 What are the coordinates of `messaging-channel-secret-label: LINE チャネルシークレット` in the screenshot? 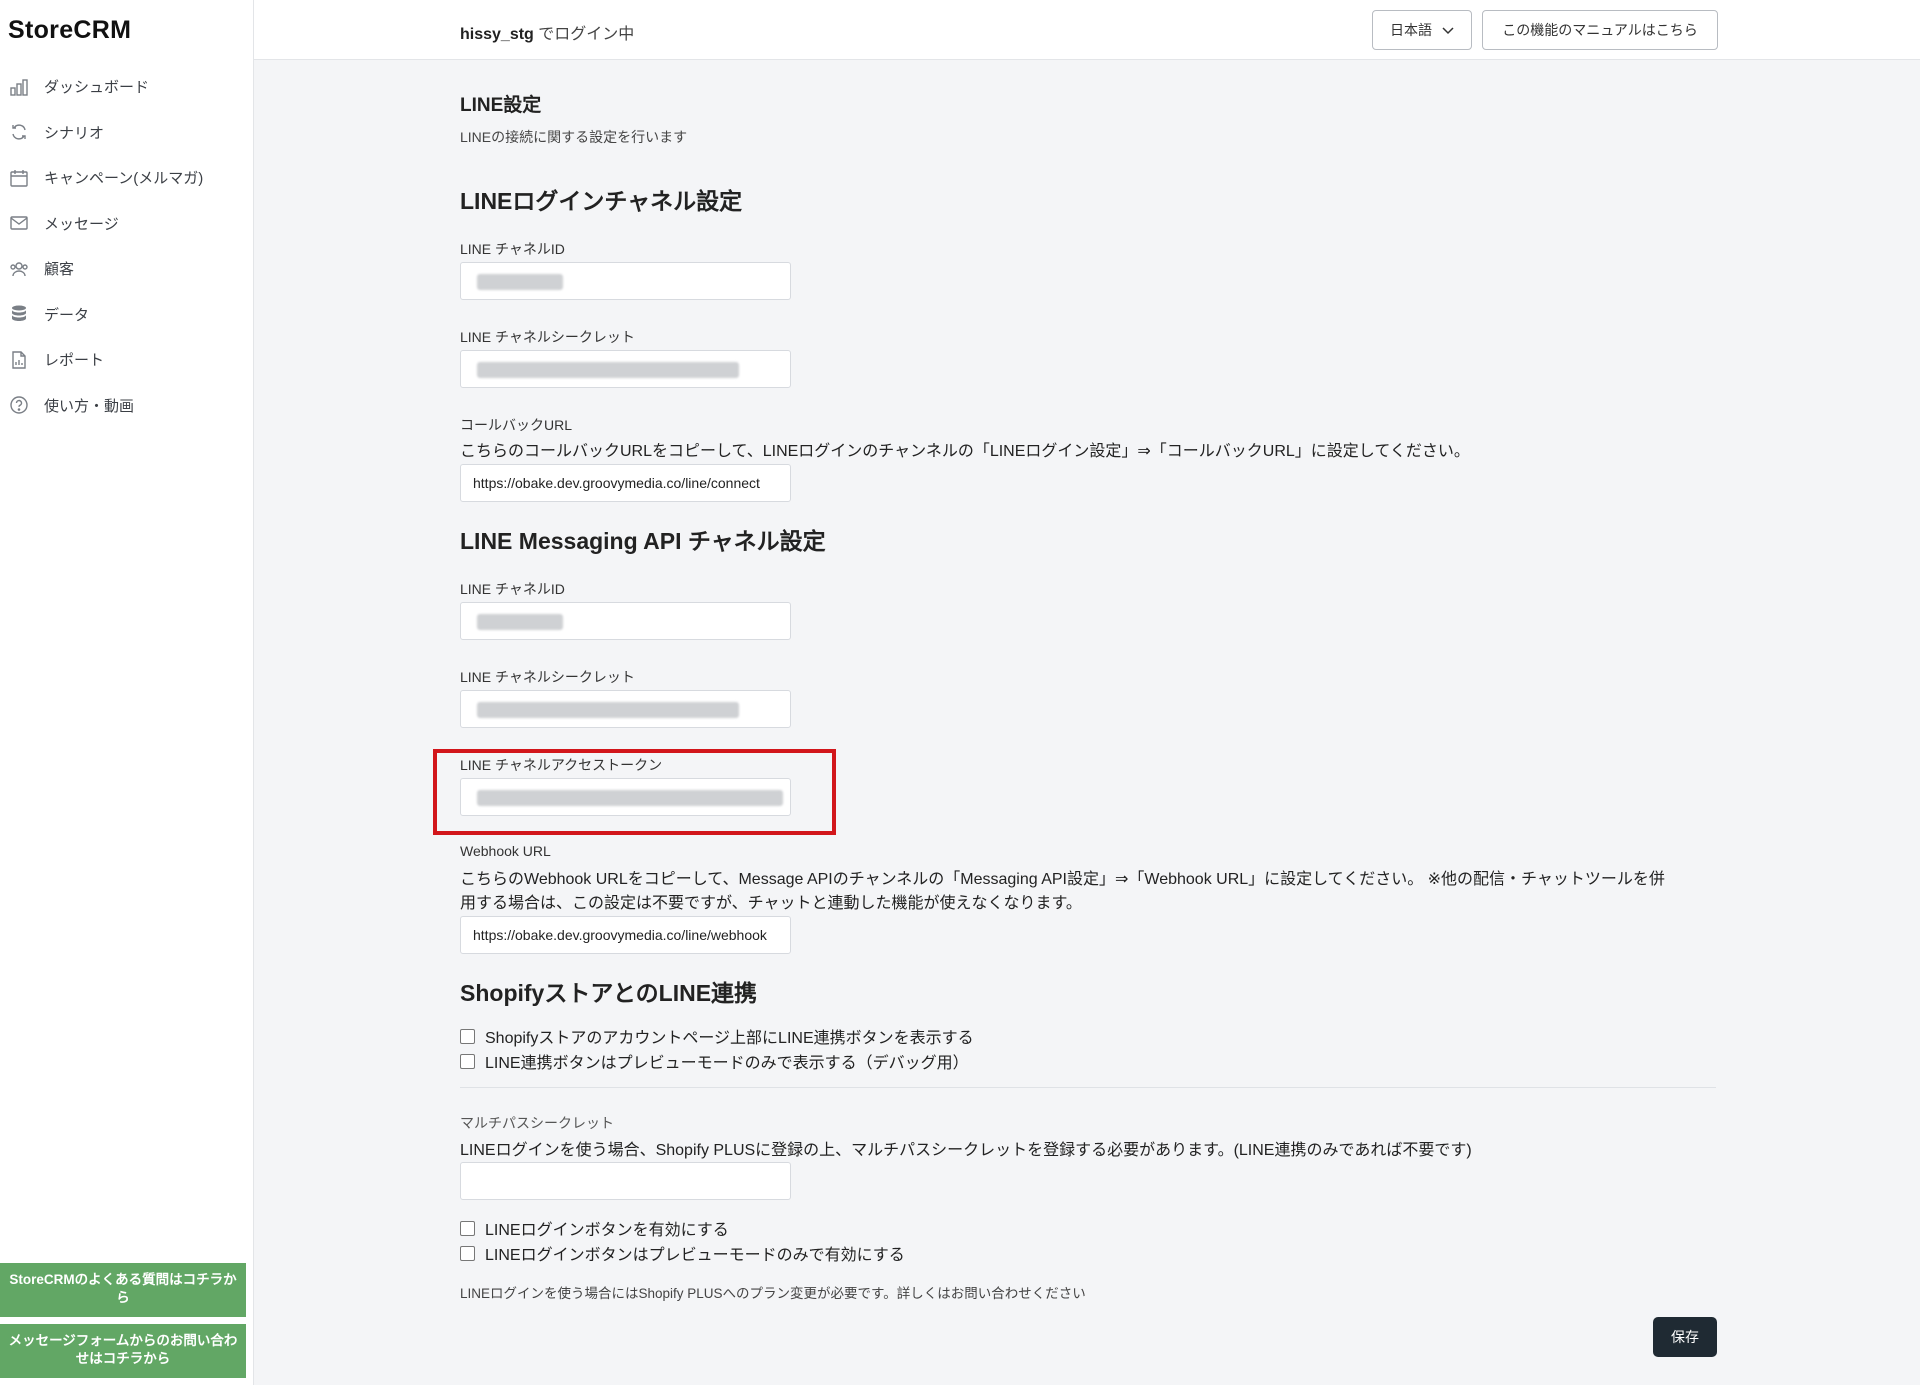 It's located at (547, 677).